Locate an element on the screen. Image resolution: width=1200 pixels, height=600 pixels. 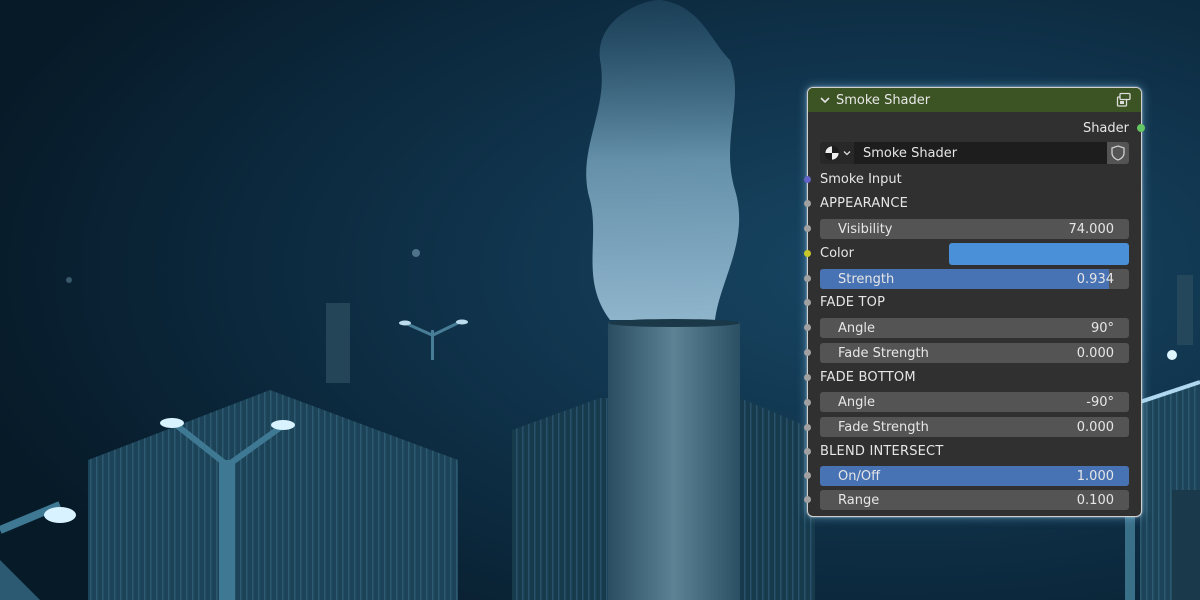
node-header: Smoke Shader is located at coordinates (974, 100).